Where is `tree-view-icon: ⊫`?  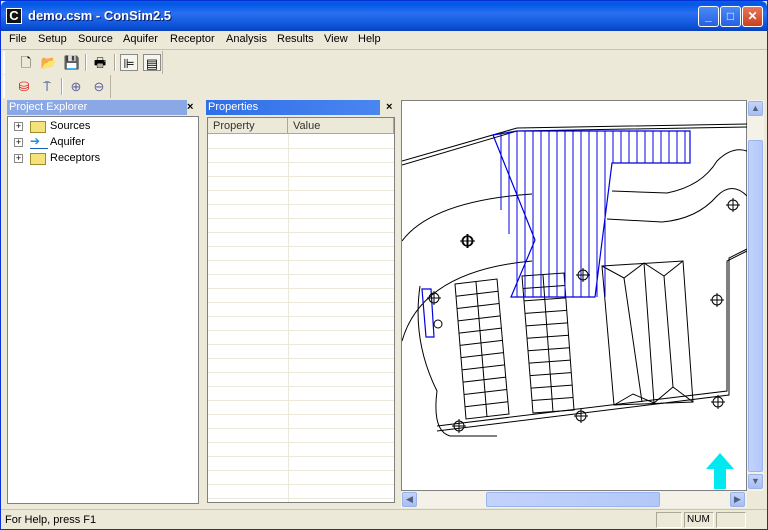 tree-view-icon: ⊫ is located at coordinates (129, 62).